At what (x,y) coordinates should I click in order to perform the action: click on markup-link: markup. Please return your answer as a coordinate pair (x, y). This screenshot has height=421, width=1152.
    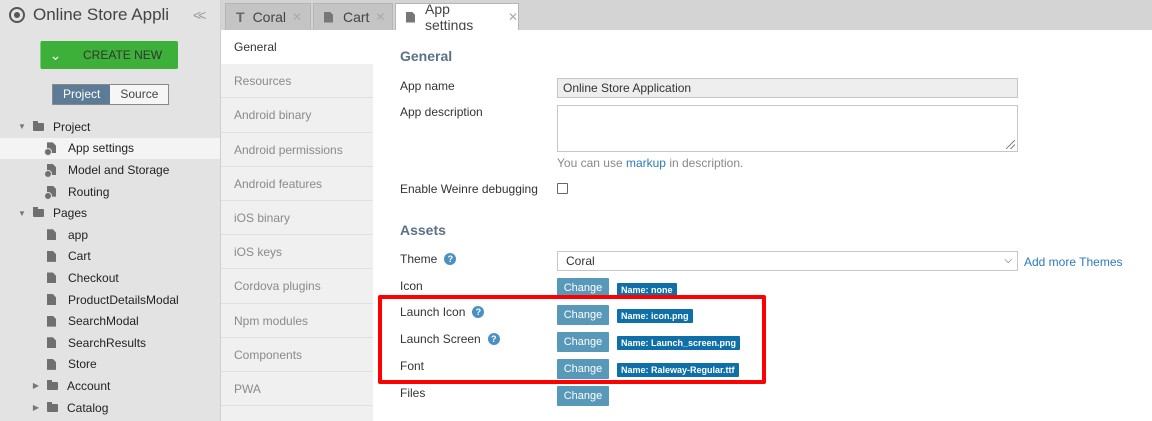
    Looking at the image, I should click on (646, 163).